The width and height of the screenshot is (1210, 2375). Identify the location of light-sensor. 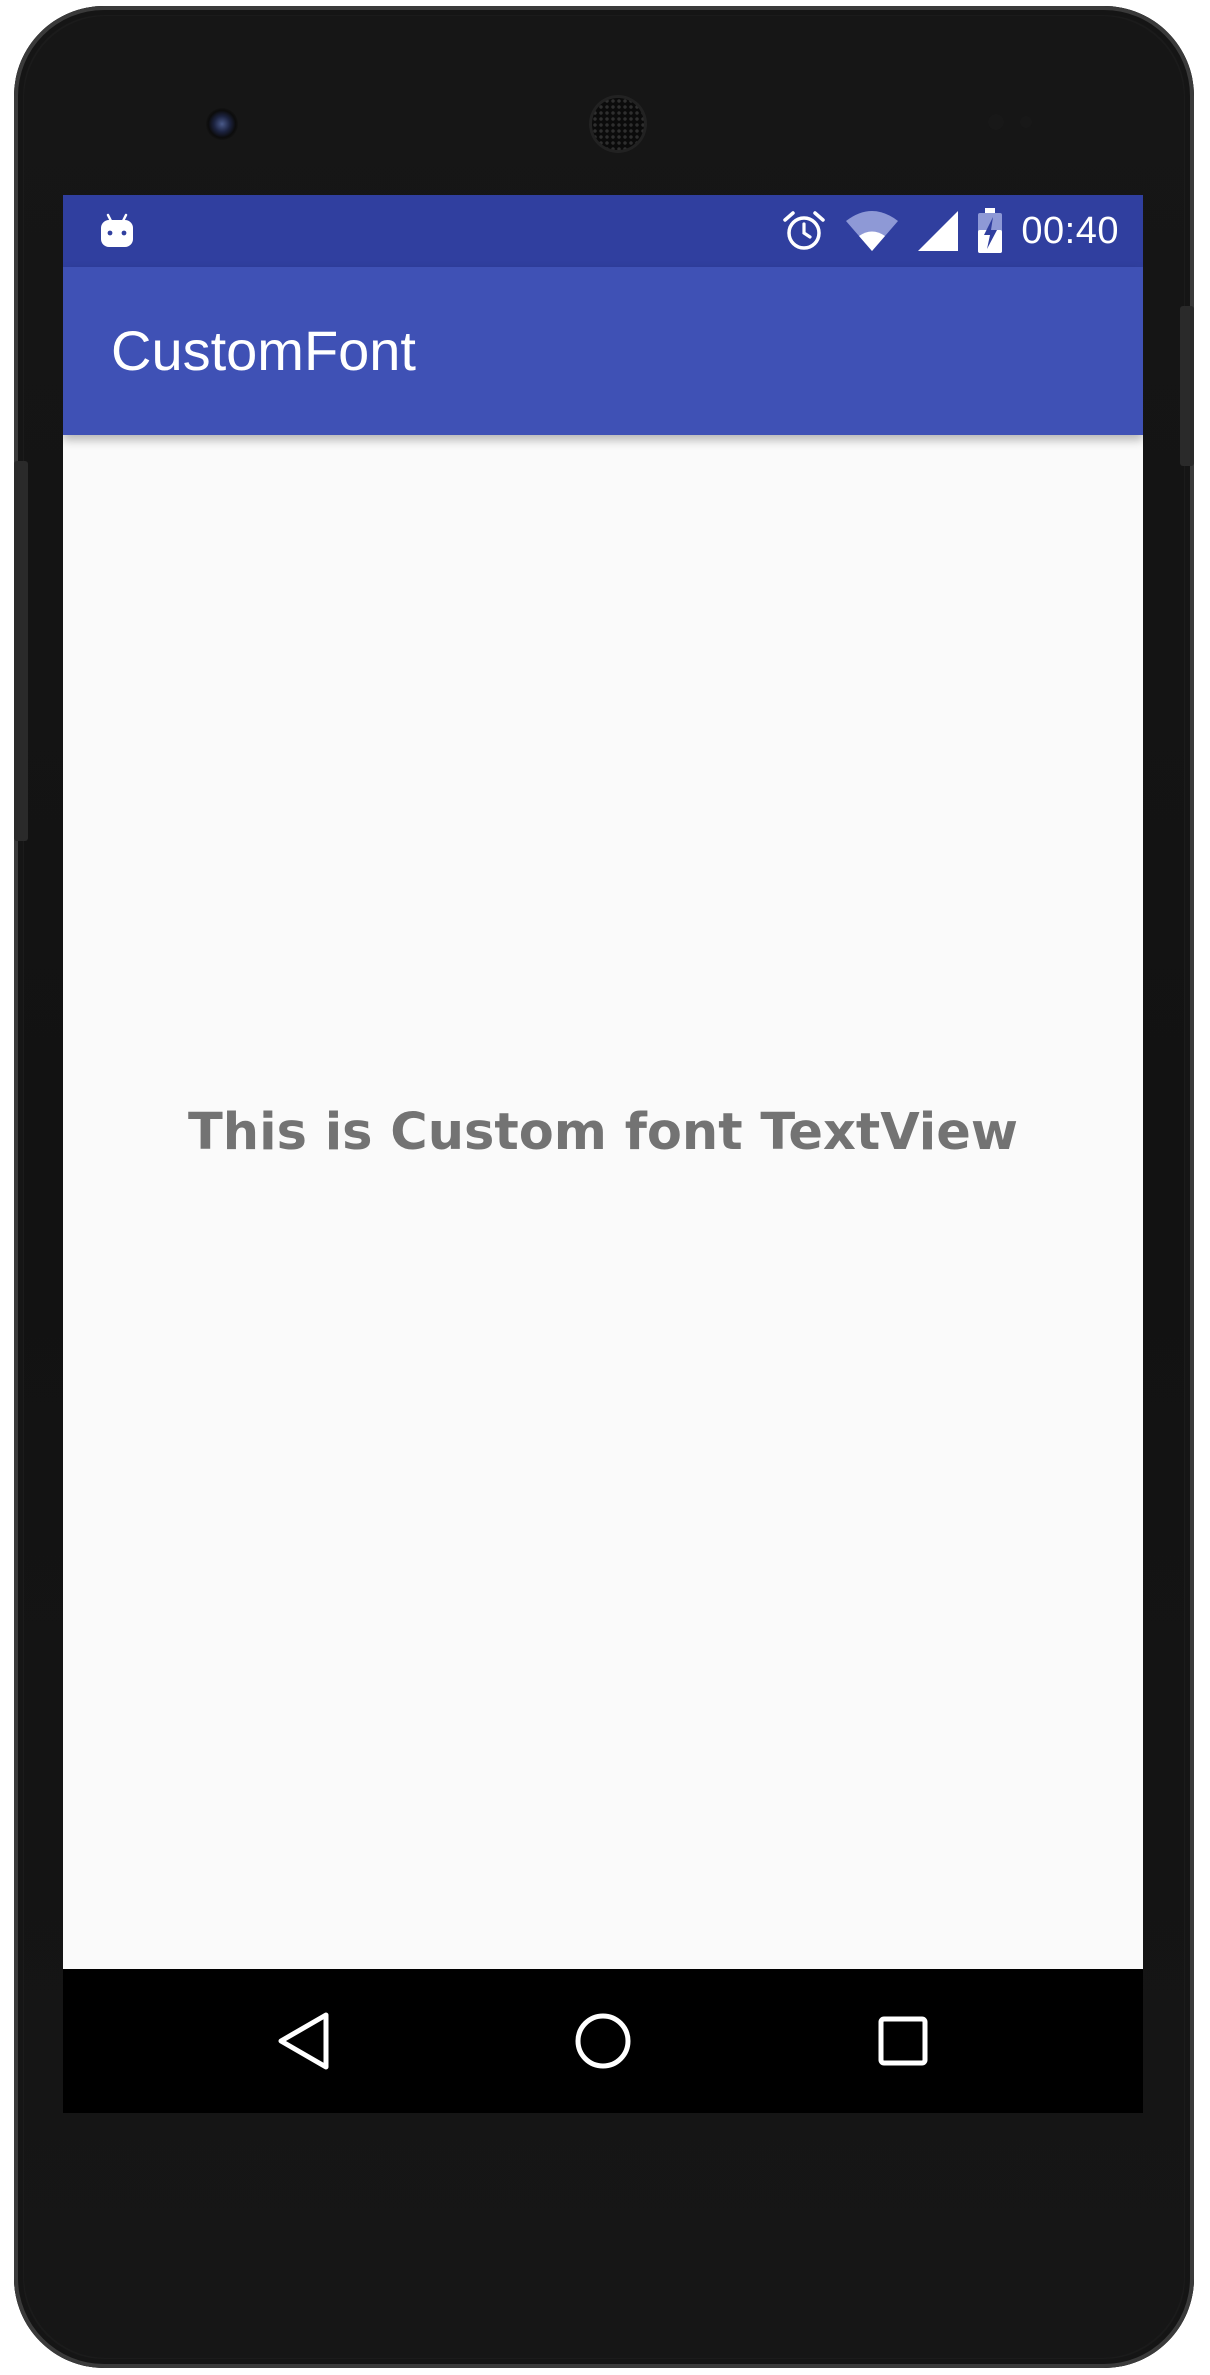
(1026, 122).